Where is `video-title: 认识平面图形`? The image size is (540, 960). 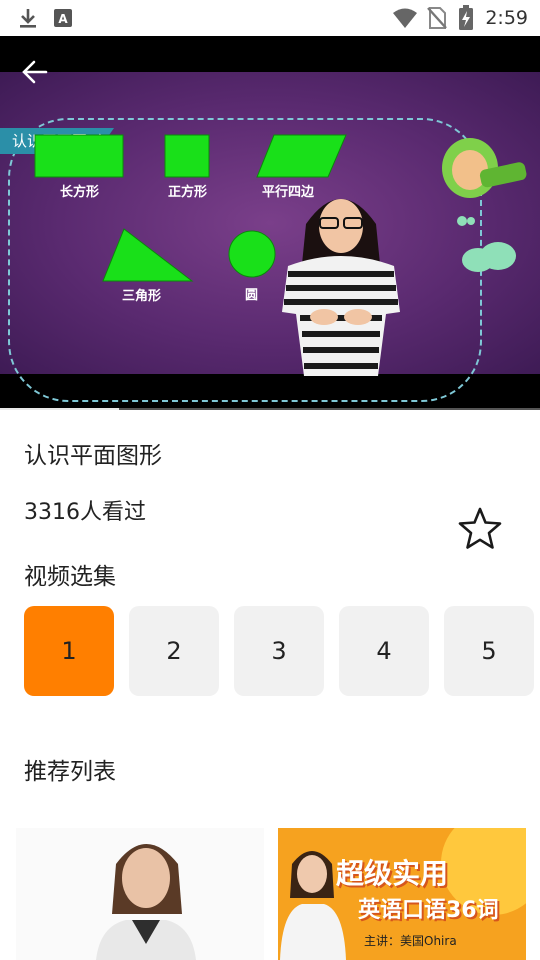 video-title: 认识平面图形 is located at coordinates (93, 456).